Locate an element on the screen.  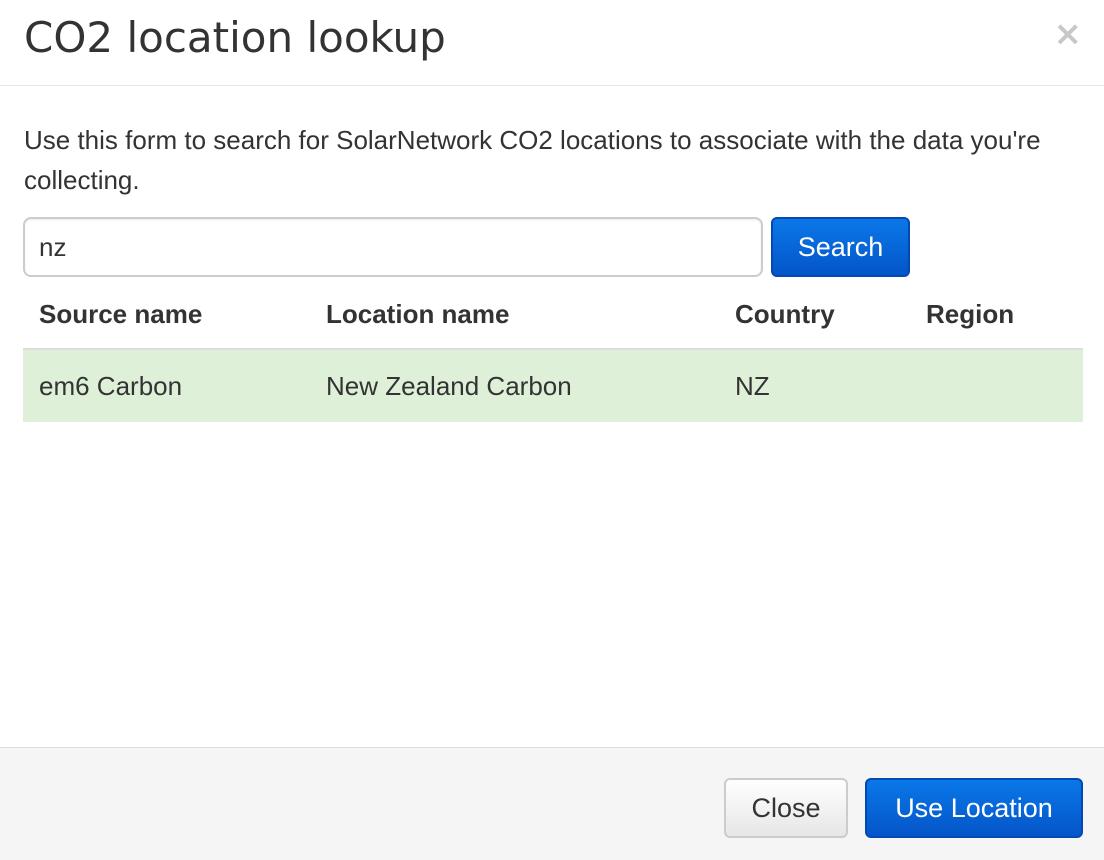
dialog-footer: Close Use Location is located at coordinates (552, 803).